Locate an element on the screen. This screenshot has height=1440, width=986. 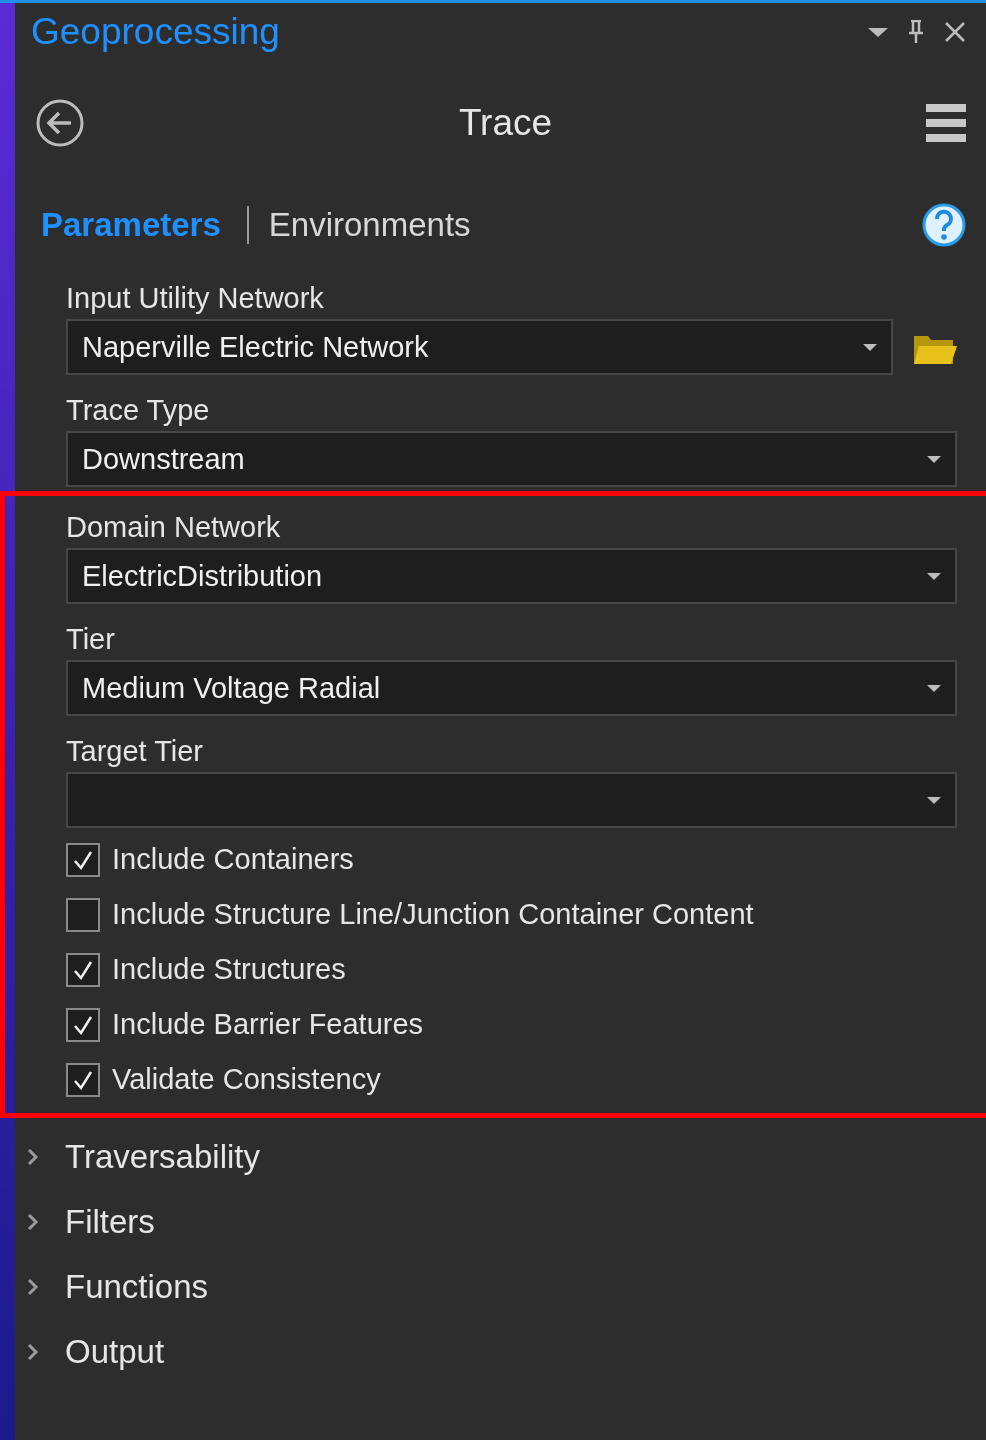
dropdown-field: ElectricDistribution is located at coordinates (511, 576).